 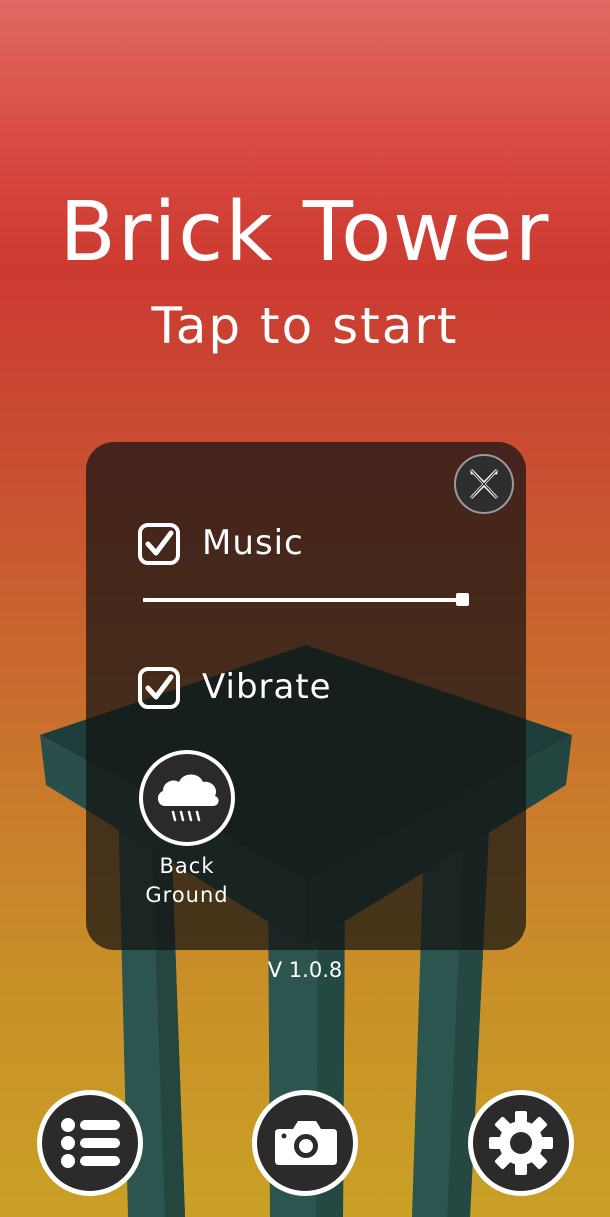 What do you see at coordinates (267, 687) in the screenshot?
I see `vibrate-label: Vibrate` at bounding box center [267, 687].